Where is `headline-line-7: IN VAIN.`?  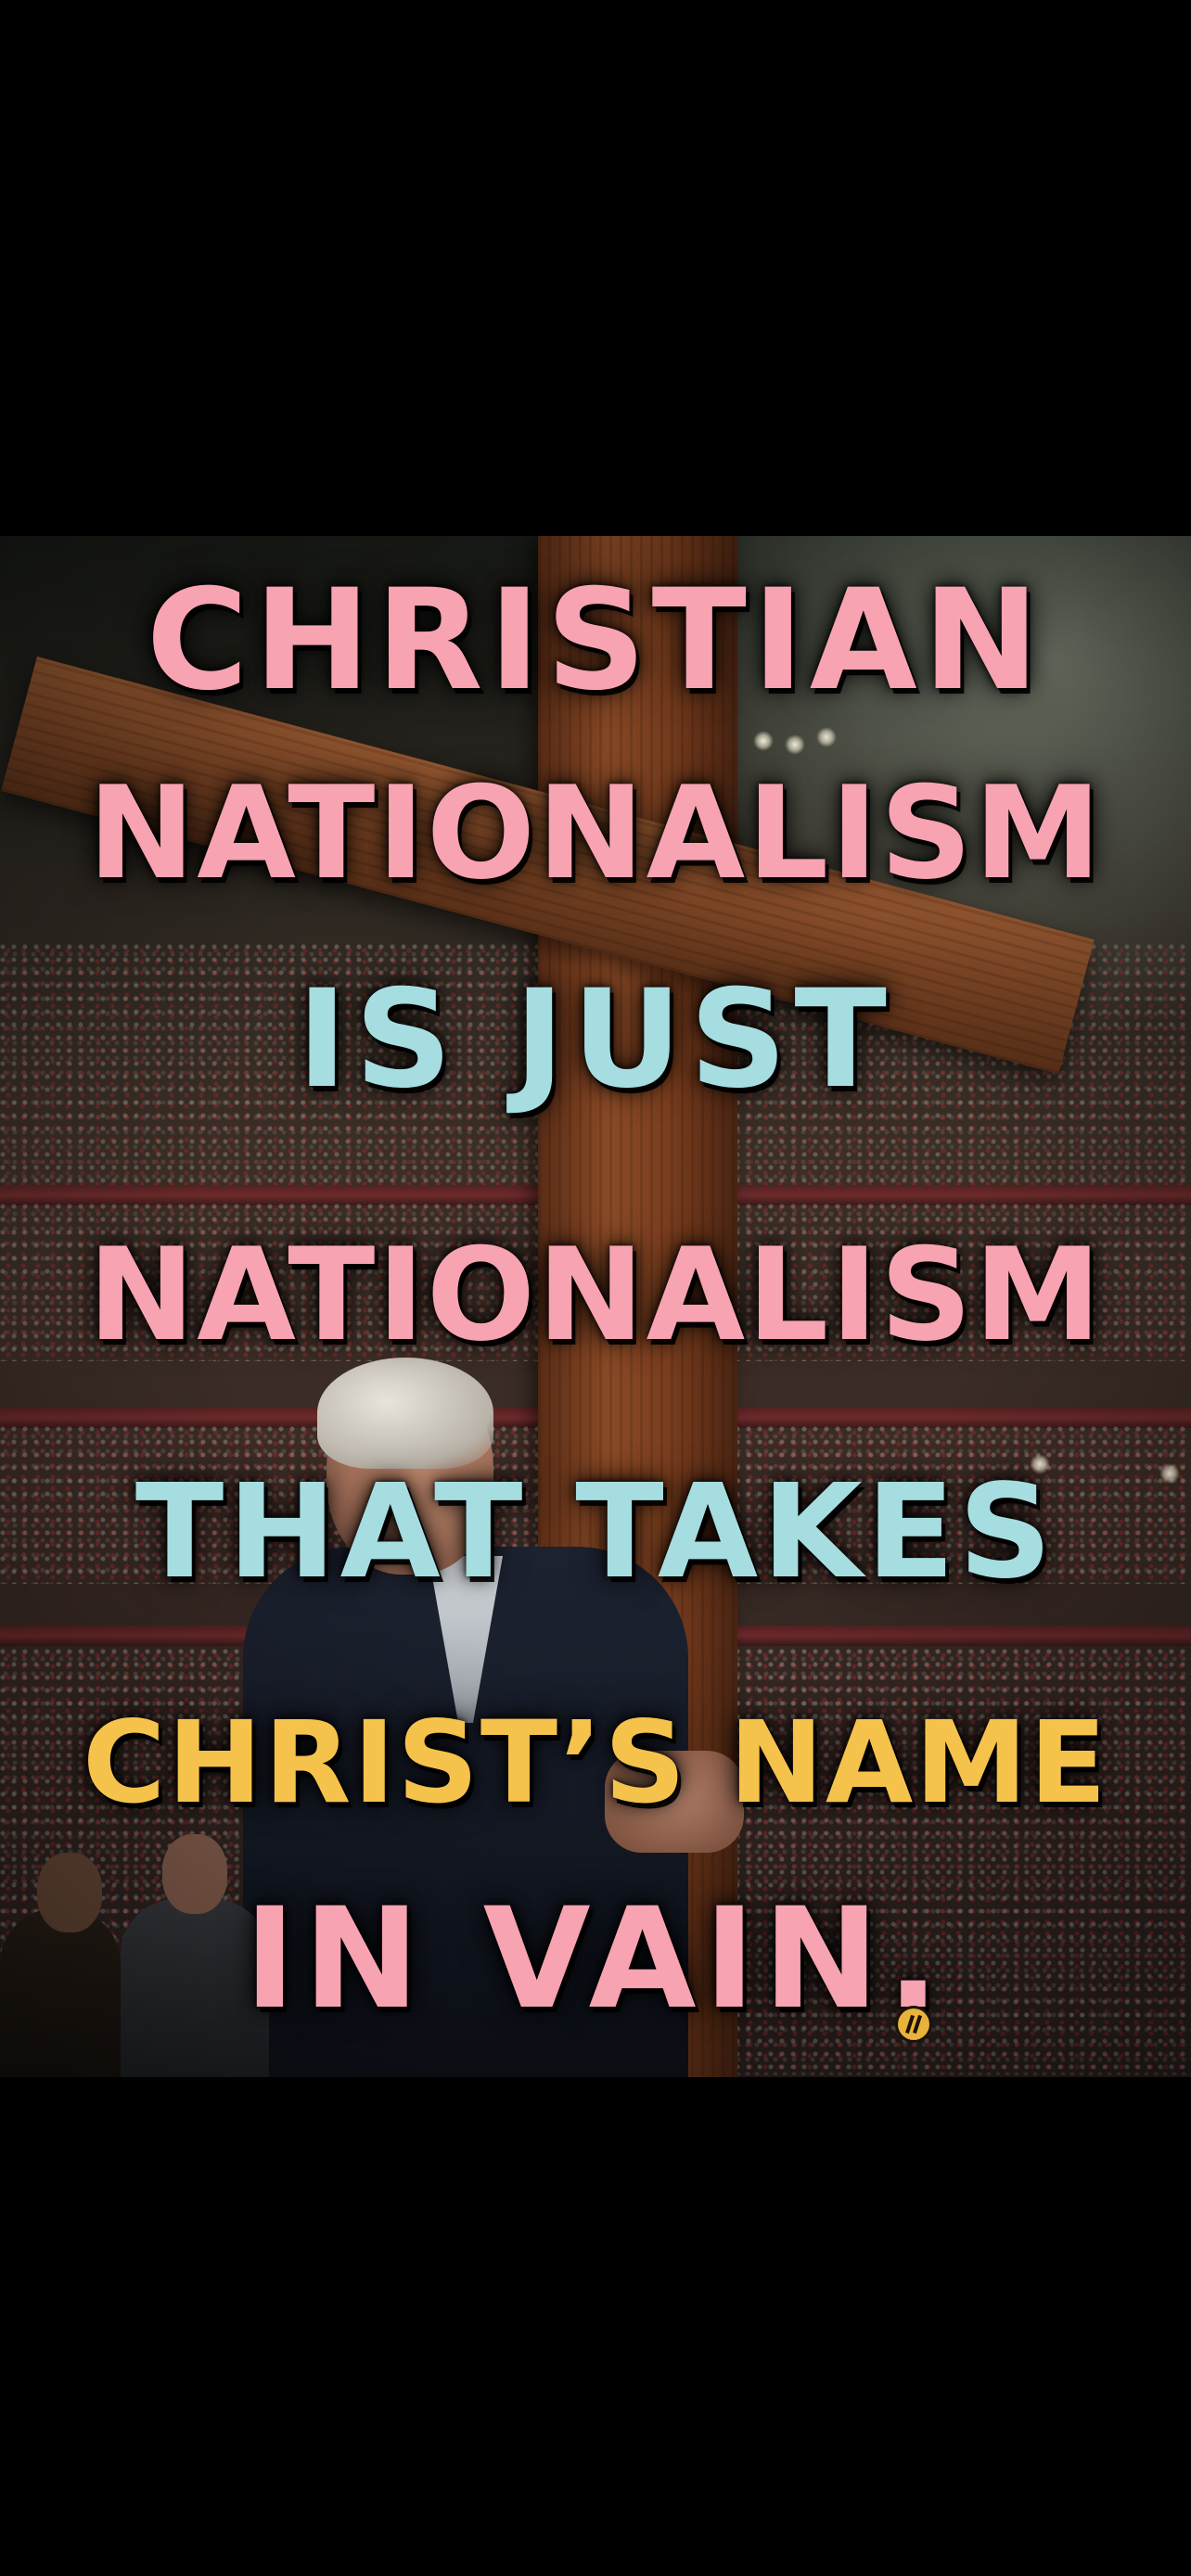 headline-line-7: IN VAIN. is located at coordinates (595, 1959).